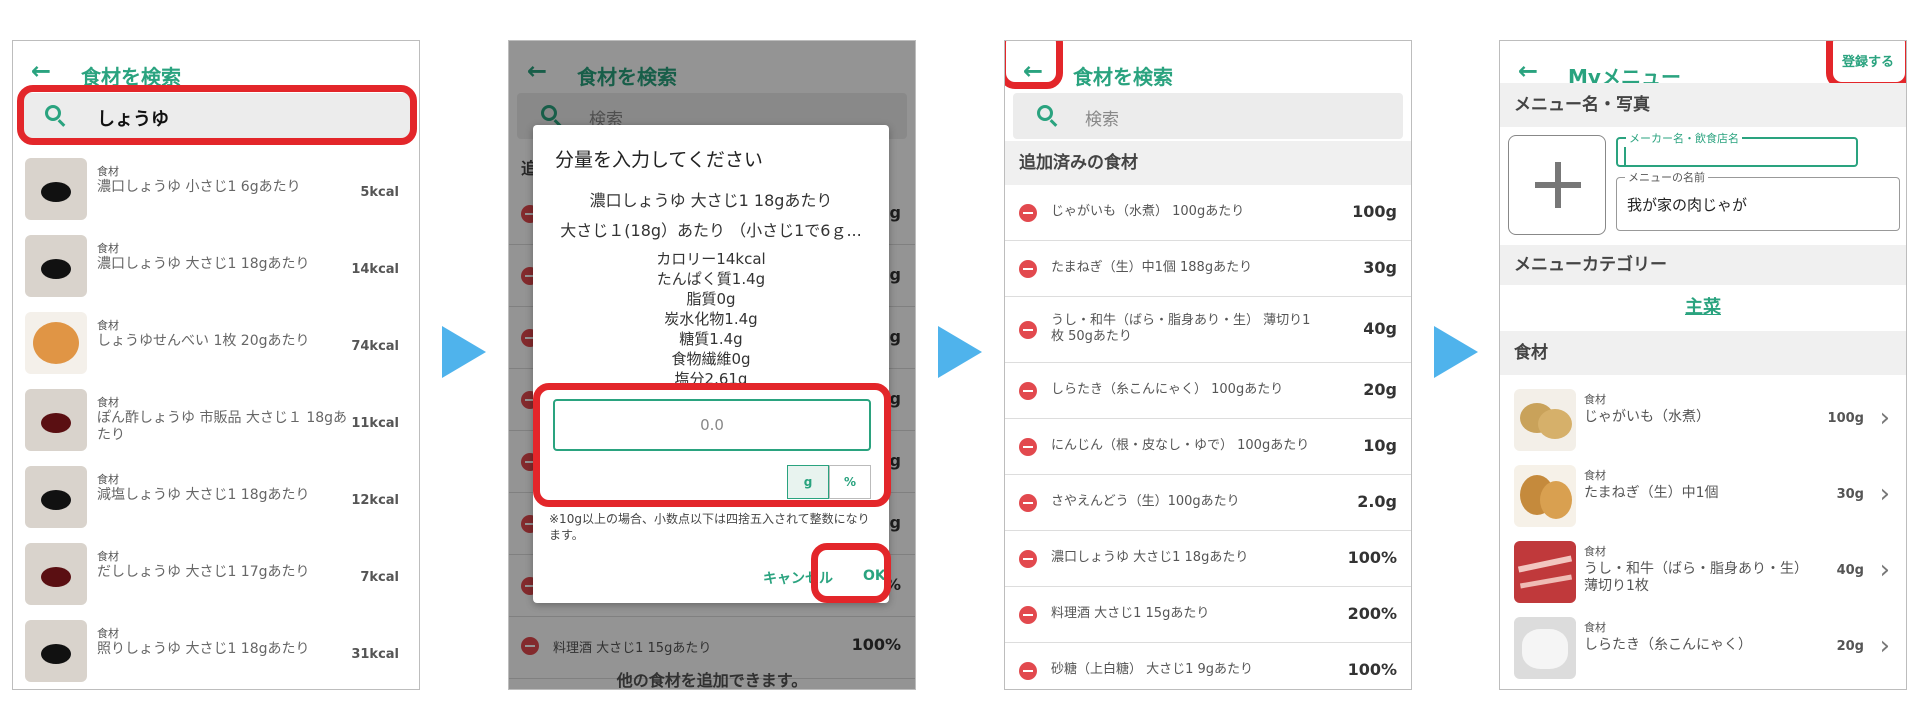 This screenshot has width=1920, height=725. I want to click on dialog-food-name: 濃口しょうゆ 大さじ1 18gあたり, so click(711, 200).